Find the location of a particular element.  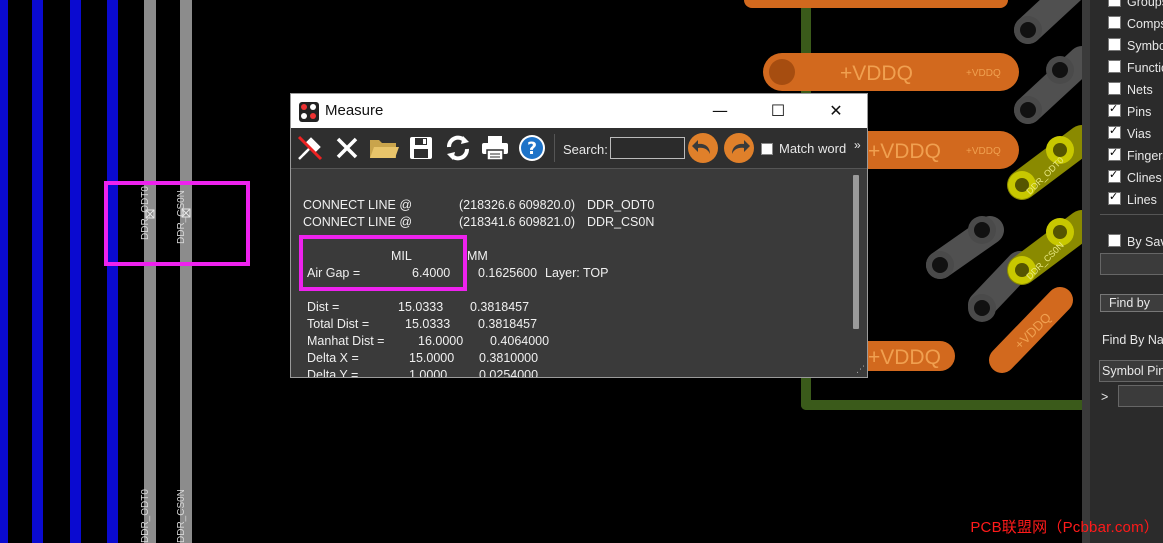

connect-line-2-net: DDR_CS0N is located at coordinates (621, 222).